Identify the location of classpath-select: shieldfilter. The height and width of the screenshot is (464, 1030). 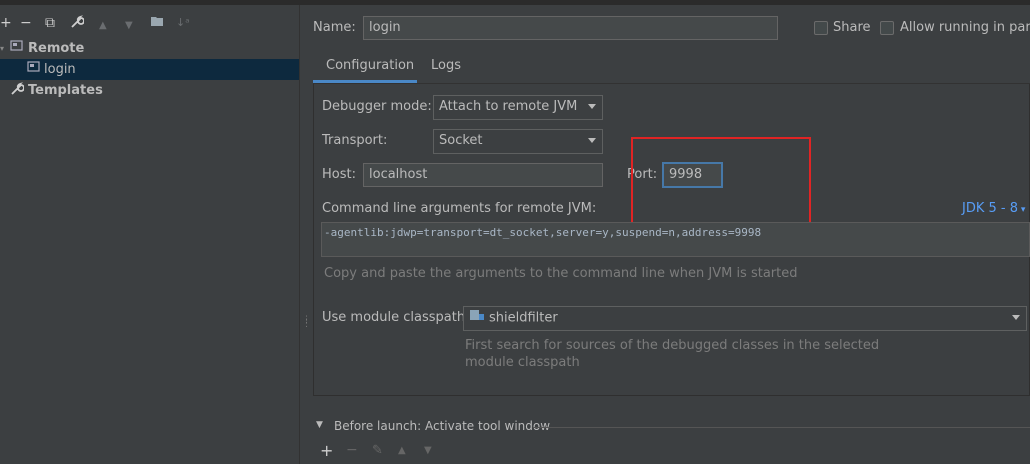
(745, 318).